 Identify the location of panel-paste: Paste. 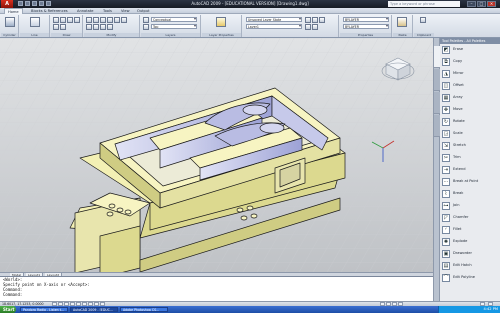
(403, 26).